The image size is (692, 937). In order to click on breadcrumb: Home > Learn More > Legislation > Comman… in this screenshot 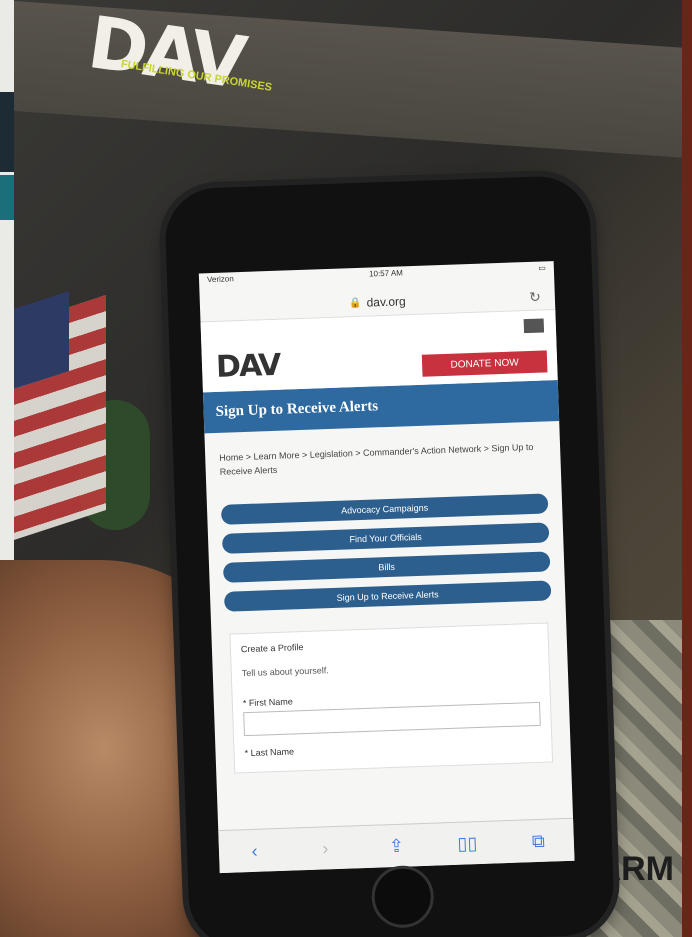, I will do `click(382, 463)`.